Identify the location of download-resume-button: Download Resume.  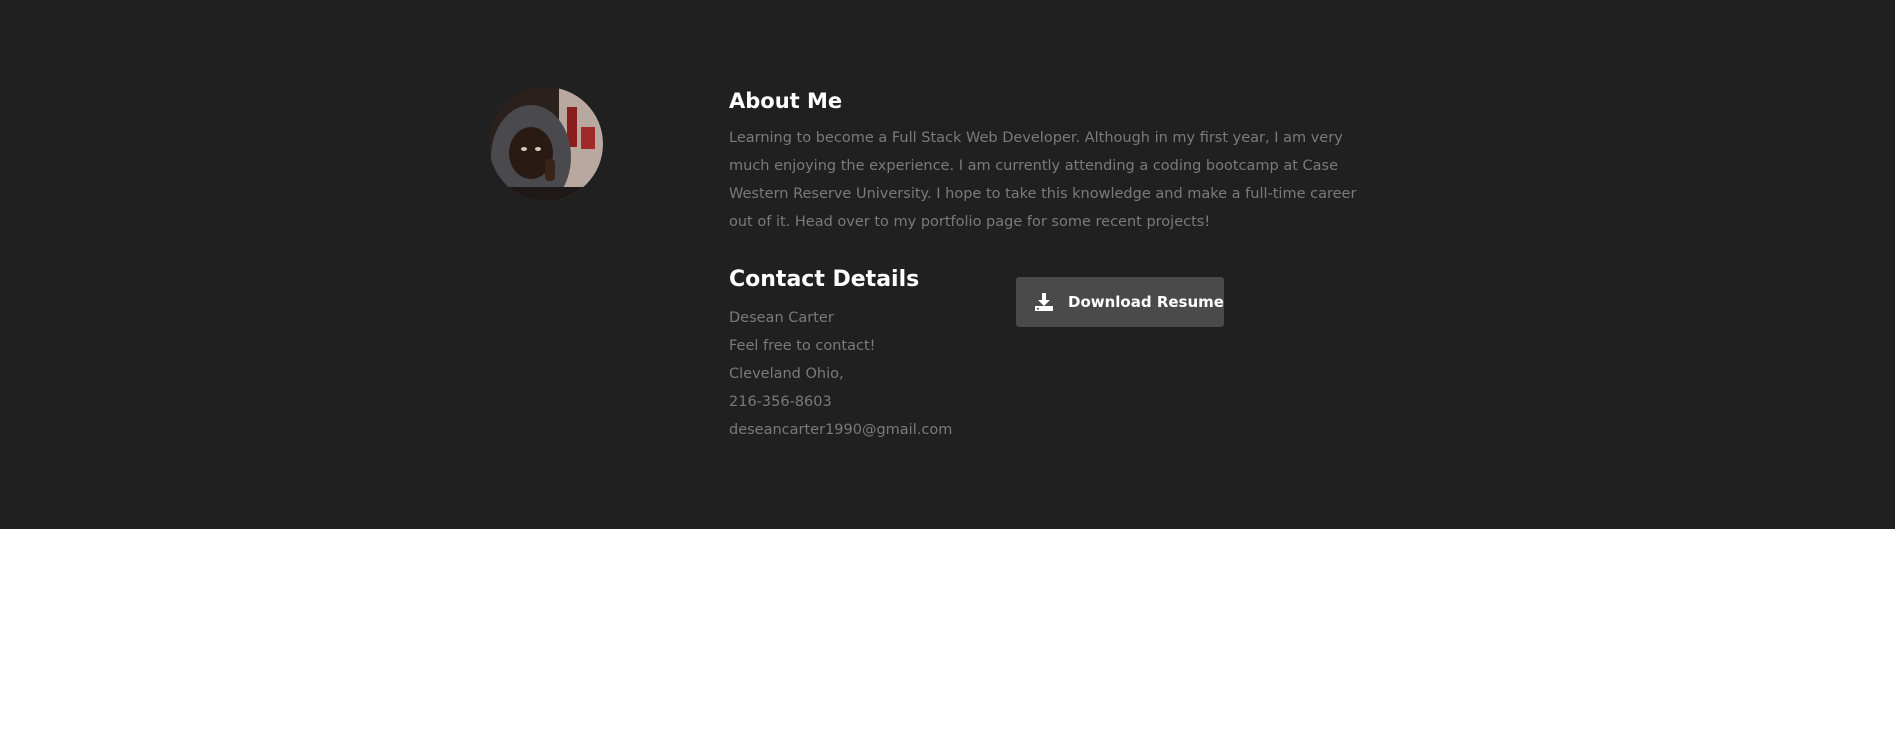
(1120, 302).